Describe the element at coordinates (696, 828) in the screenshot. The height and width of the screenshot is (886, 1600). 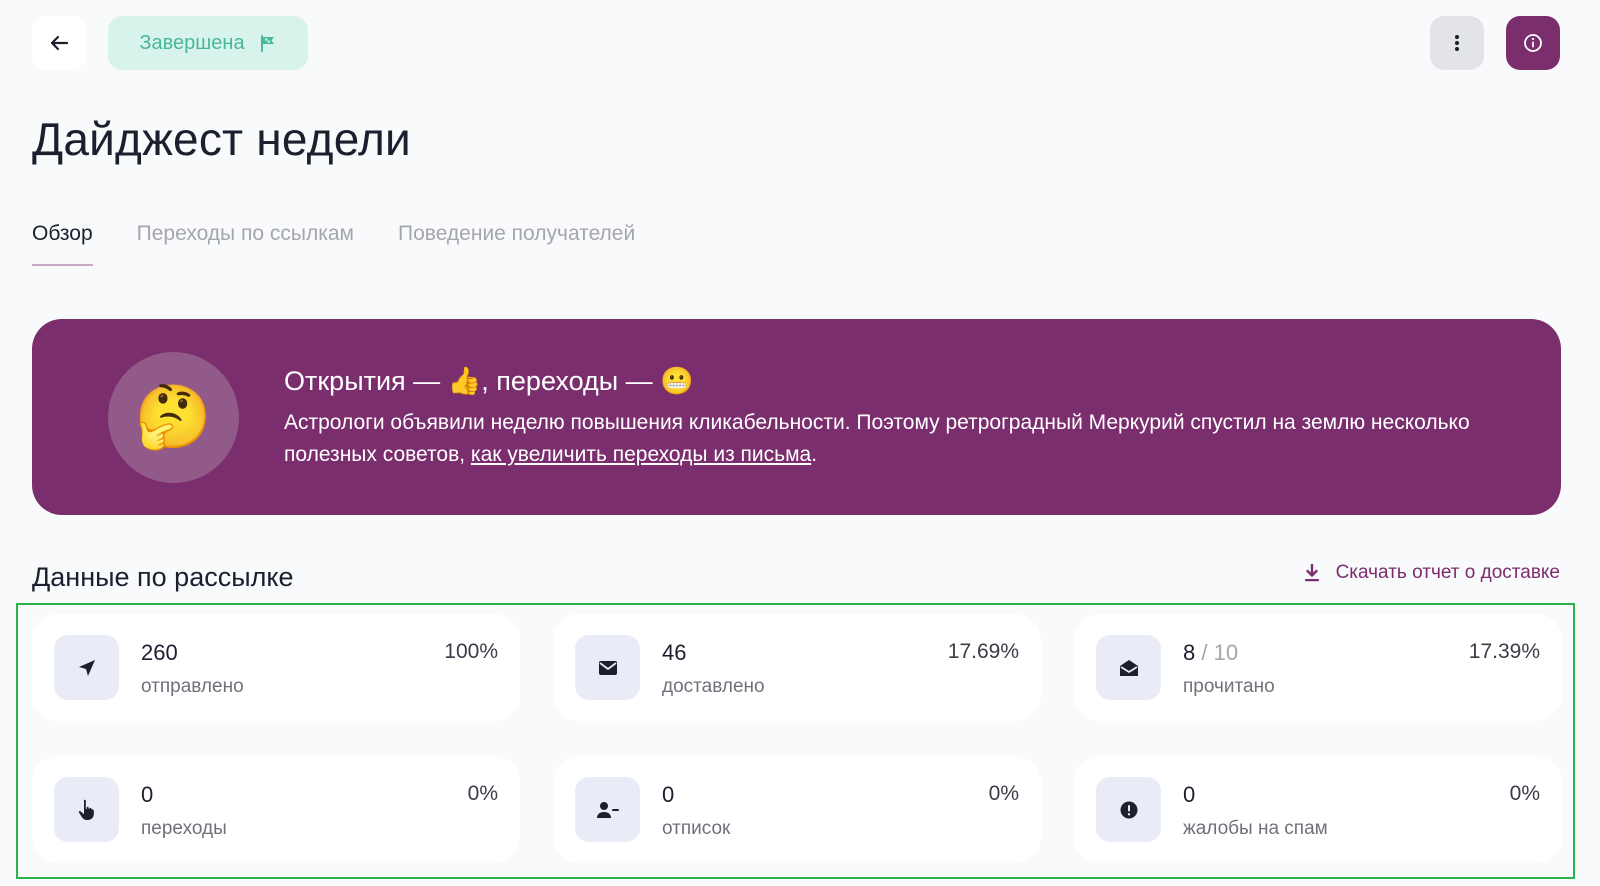
I see `stat-label: отписок` at that location.